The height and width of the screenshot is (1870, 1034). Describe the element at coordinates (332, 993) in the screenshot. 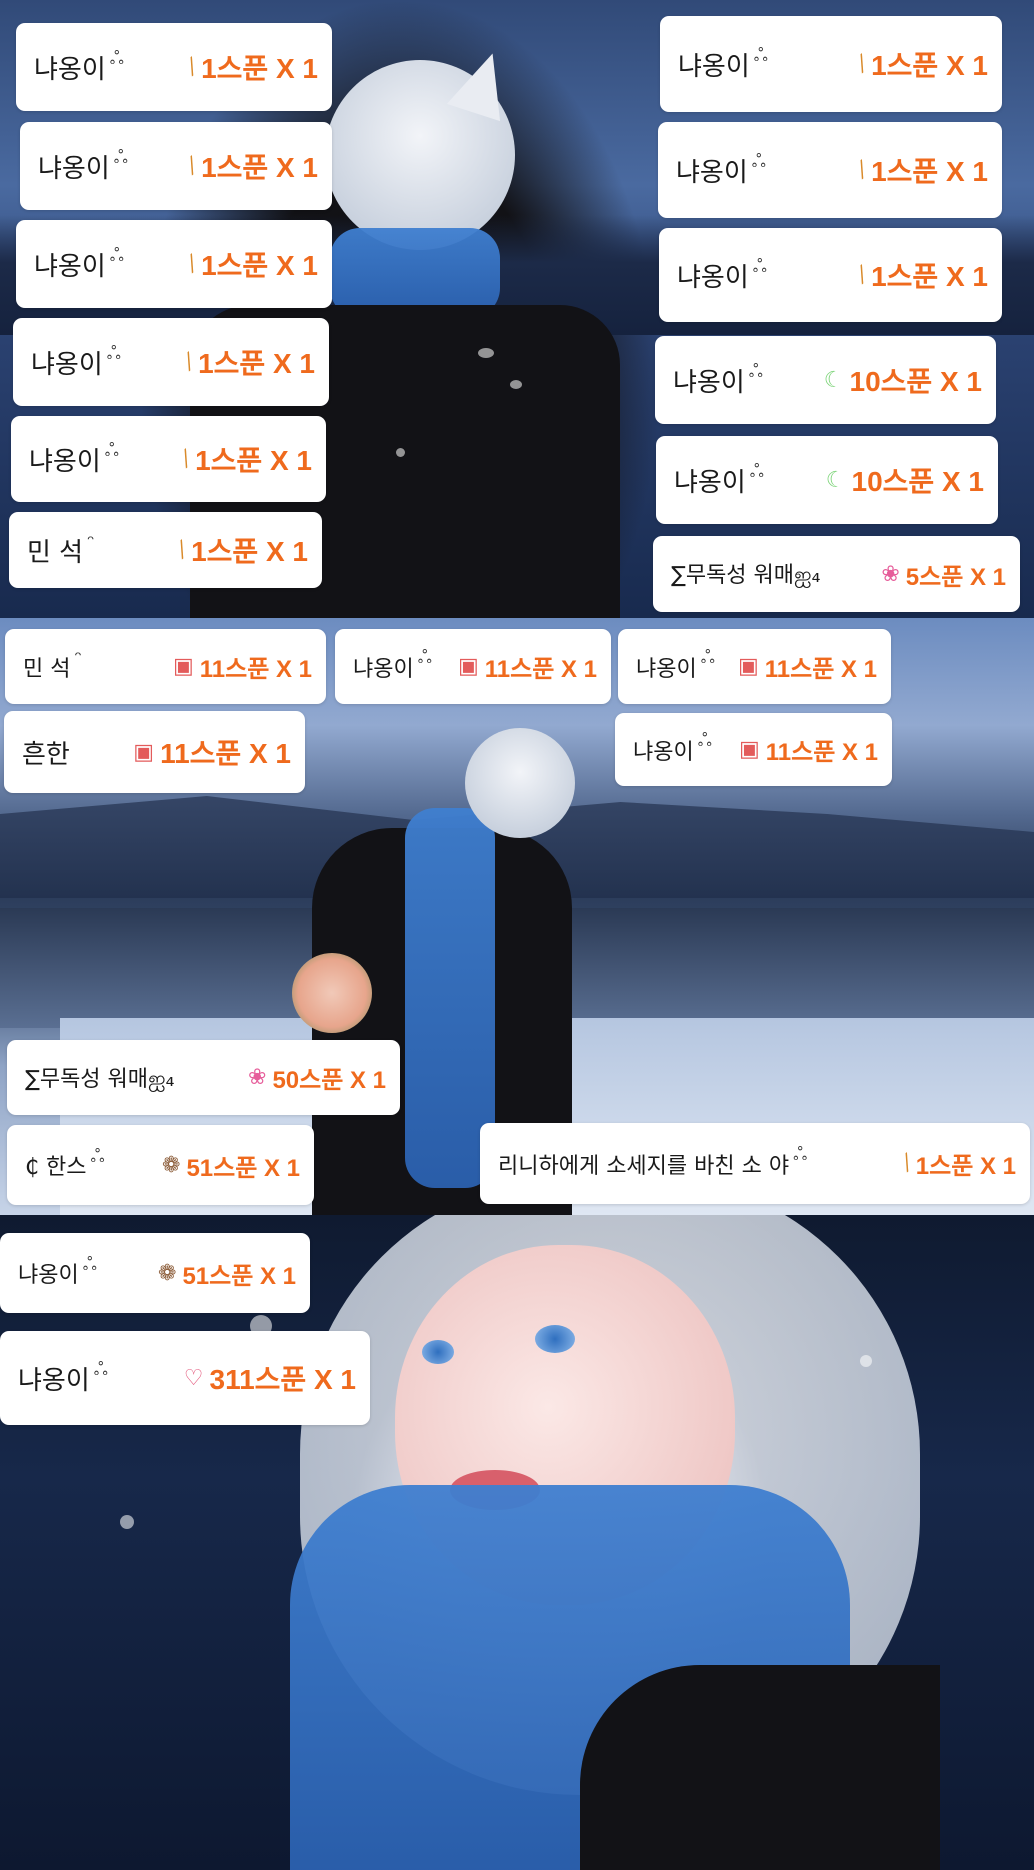

I see `flower-bouquet` at that location.